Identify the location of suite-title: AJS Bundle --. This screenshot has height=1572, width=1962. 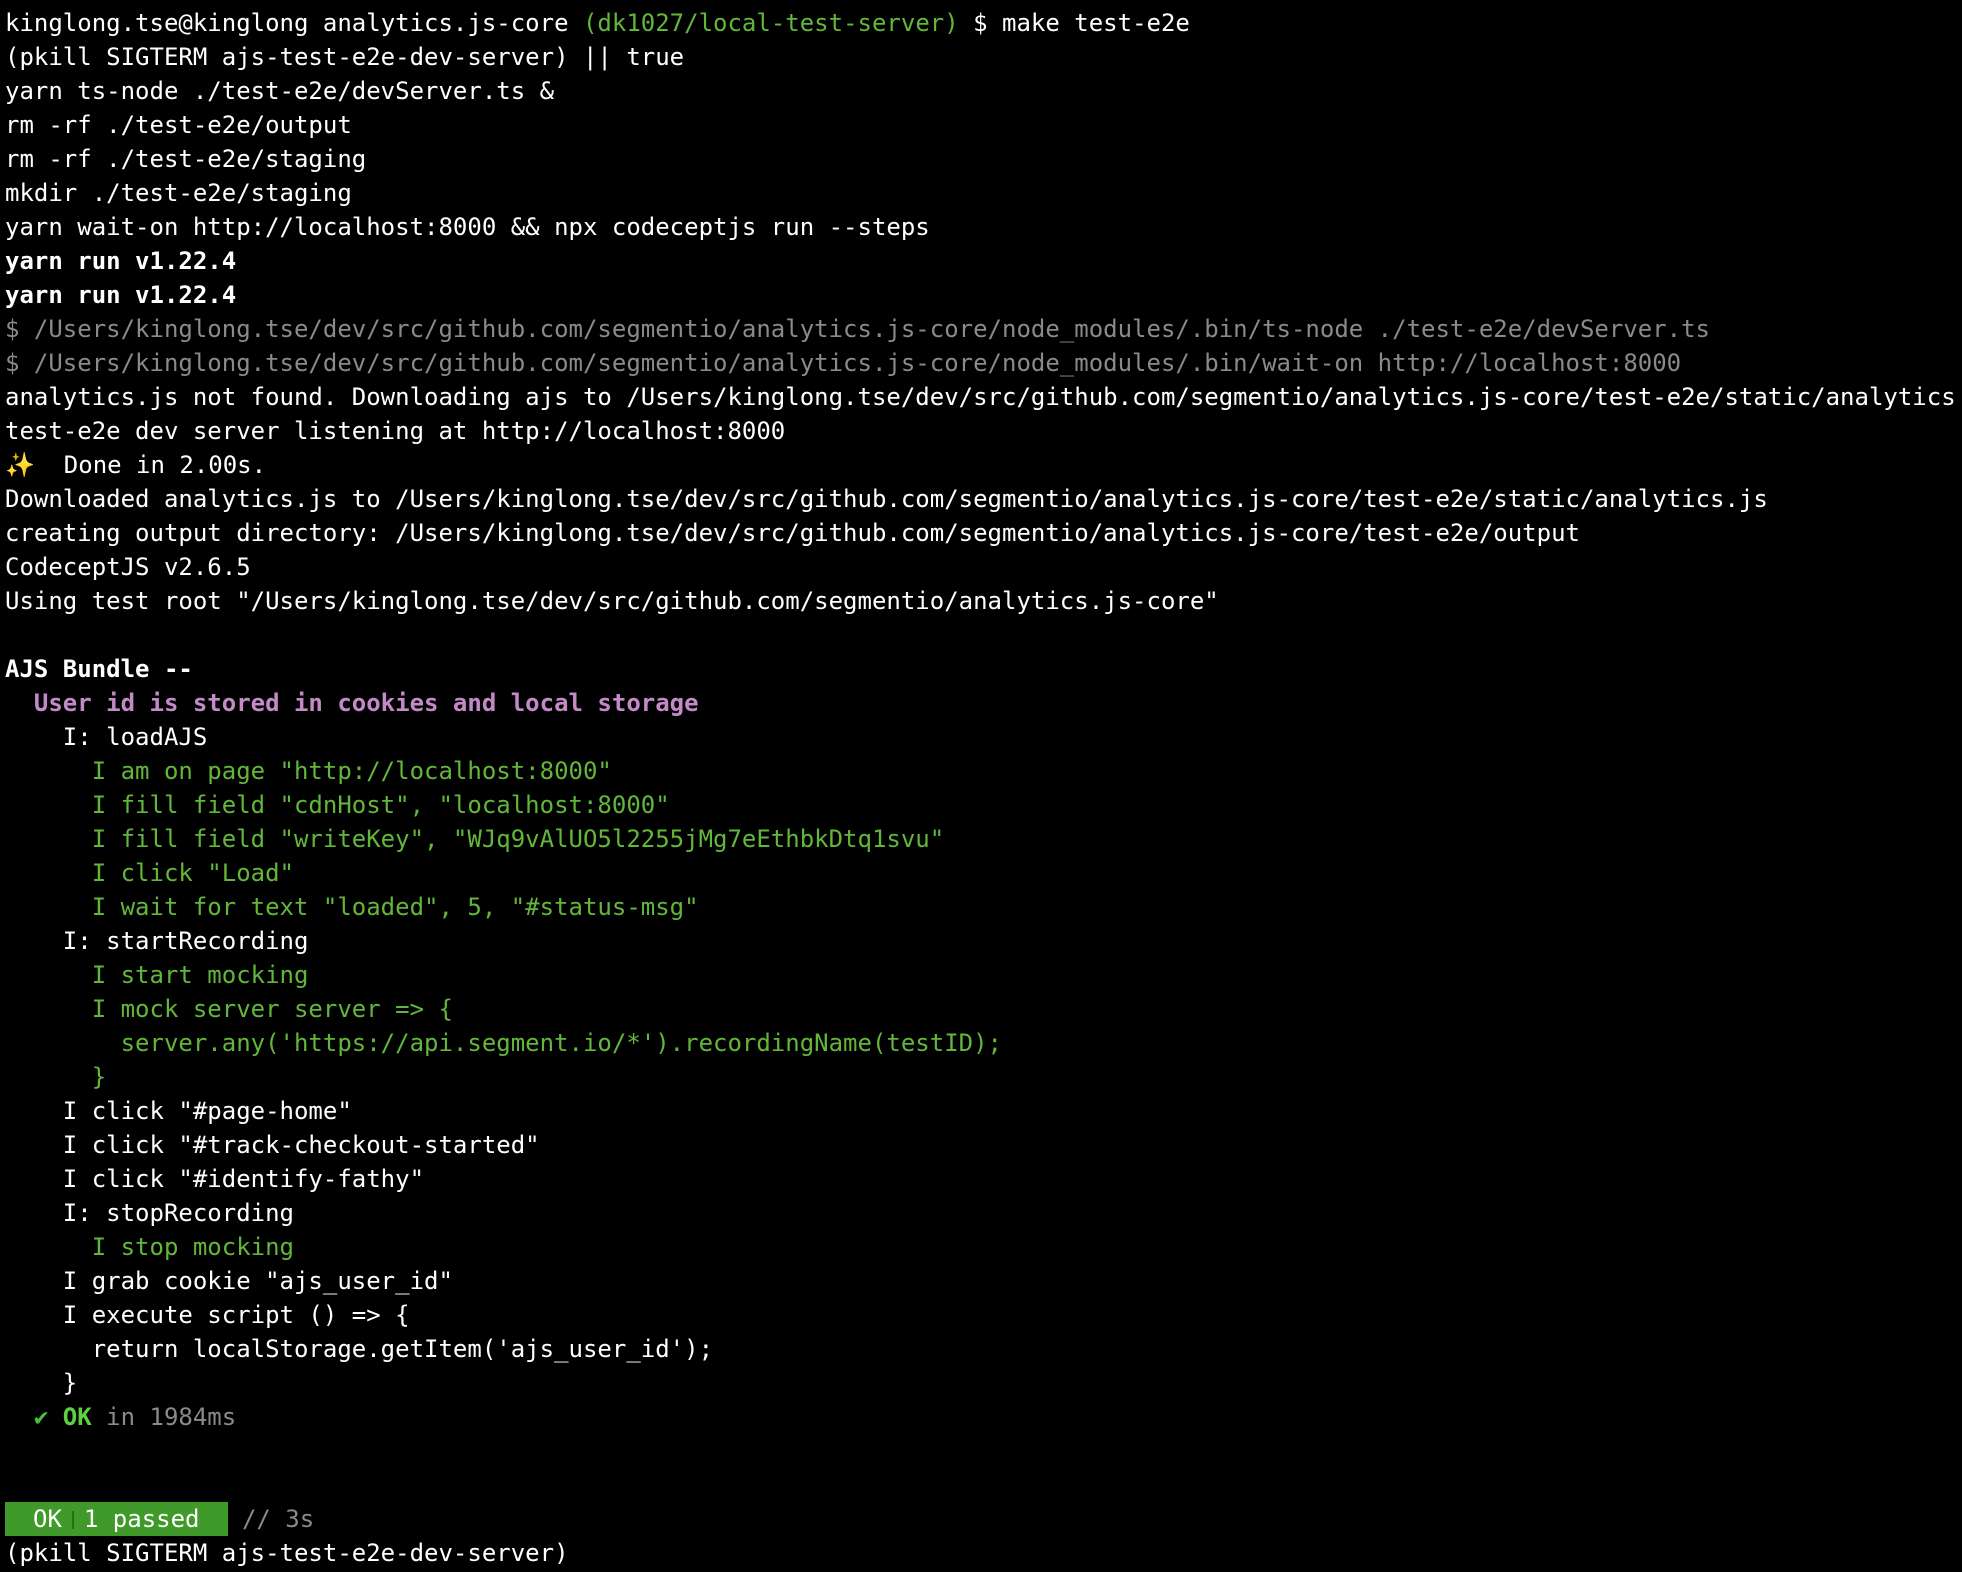
(99, 669).